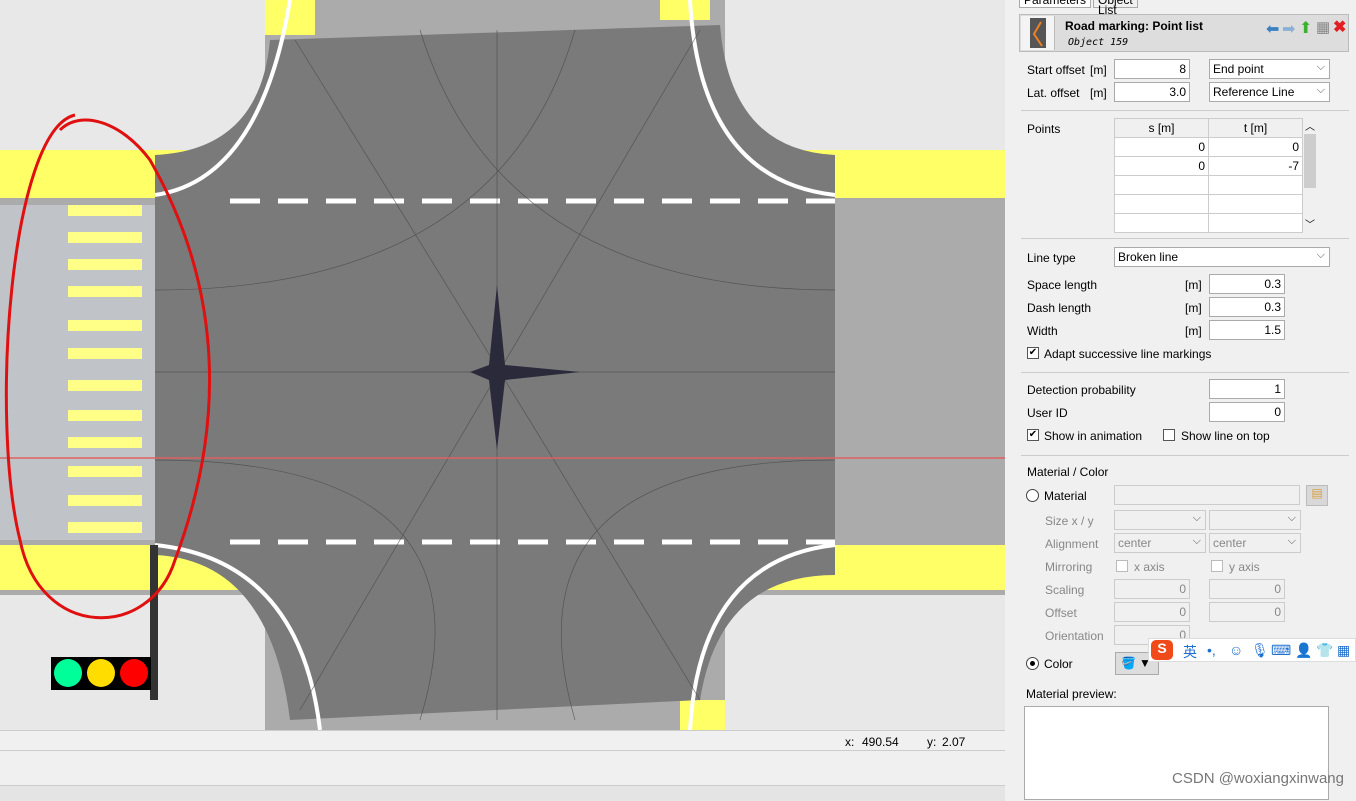 The width and height of the screenshot is (1356, 801). What do you see at coordinates (1069, 567) in the screenshot?
I see `mirroring-label: Mirroring` at bounding box center [1069, 567].